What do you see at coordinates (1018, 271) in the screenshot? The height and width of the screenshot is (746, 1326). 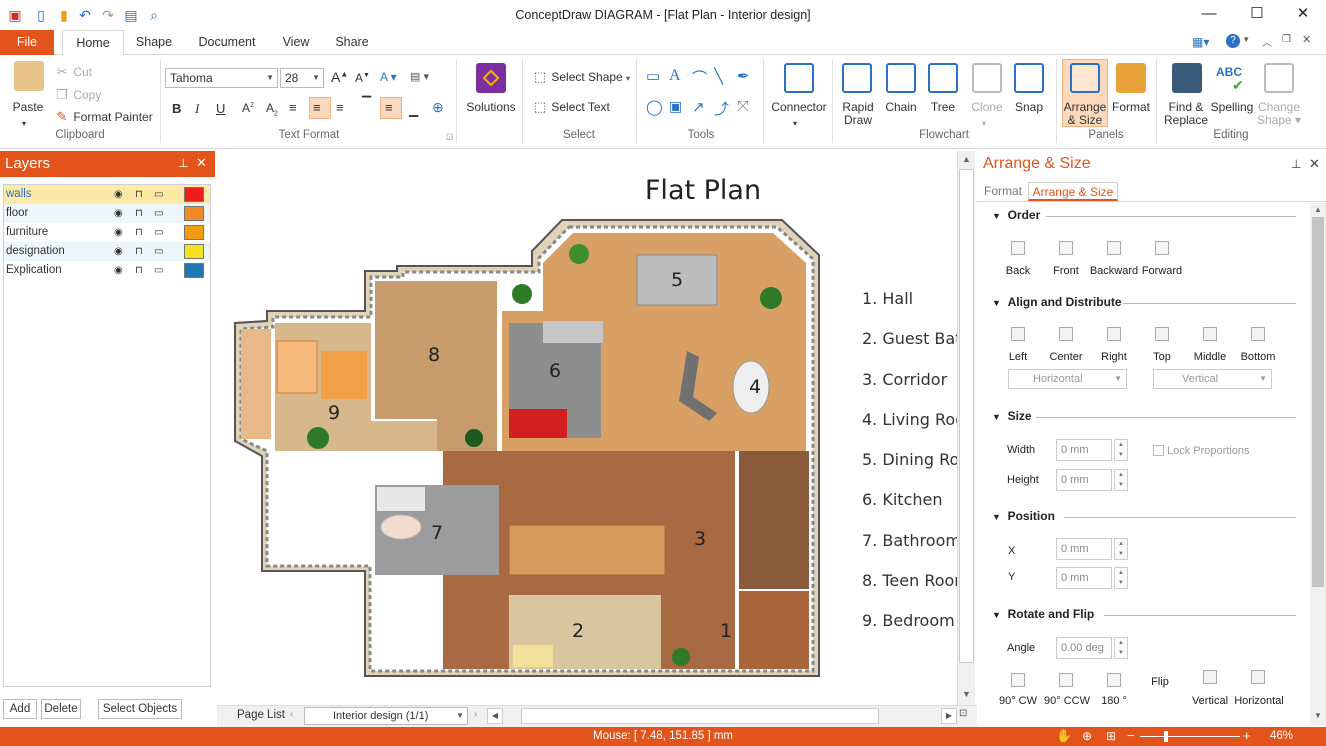 I see `back-button: Back` at bounding box center [1018, 271].